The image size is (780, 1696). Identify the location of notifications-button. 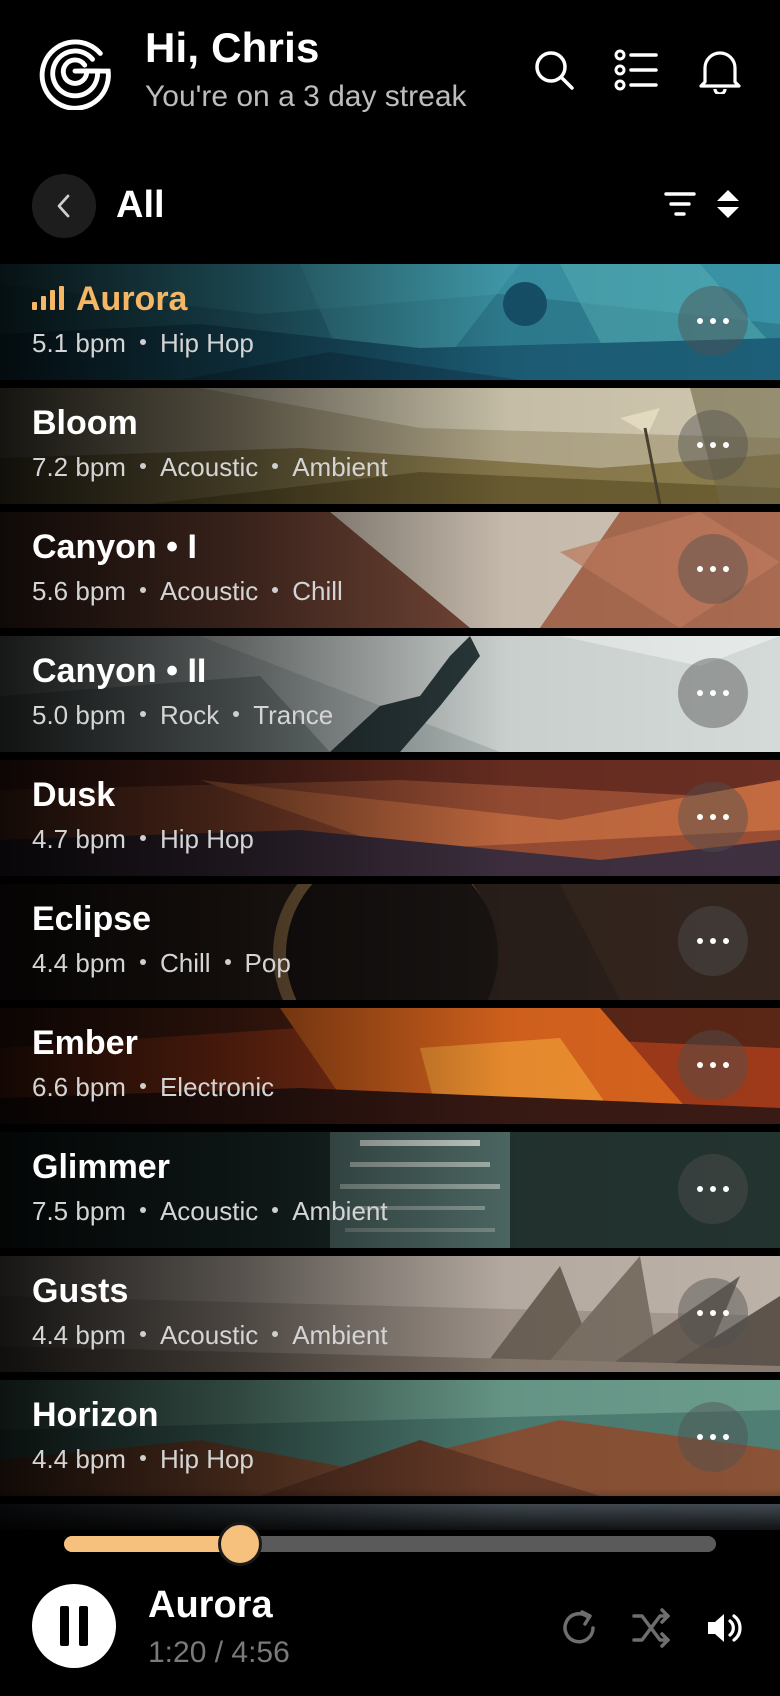
(720, 70).